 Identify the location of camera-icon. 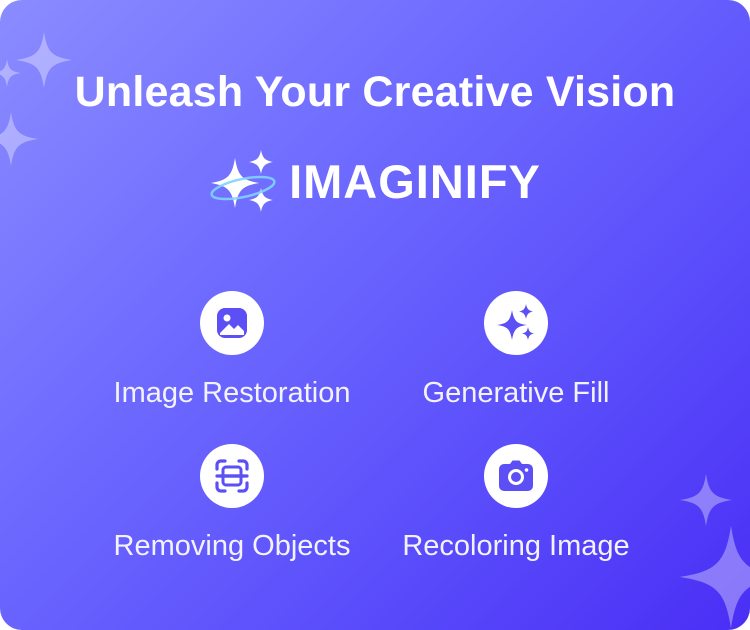
(516, 475).